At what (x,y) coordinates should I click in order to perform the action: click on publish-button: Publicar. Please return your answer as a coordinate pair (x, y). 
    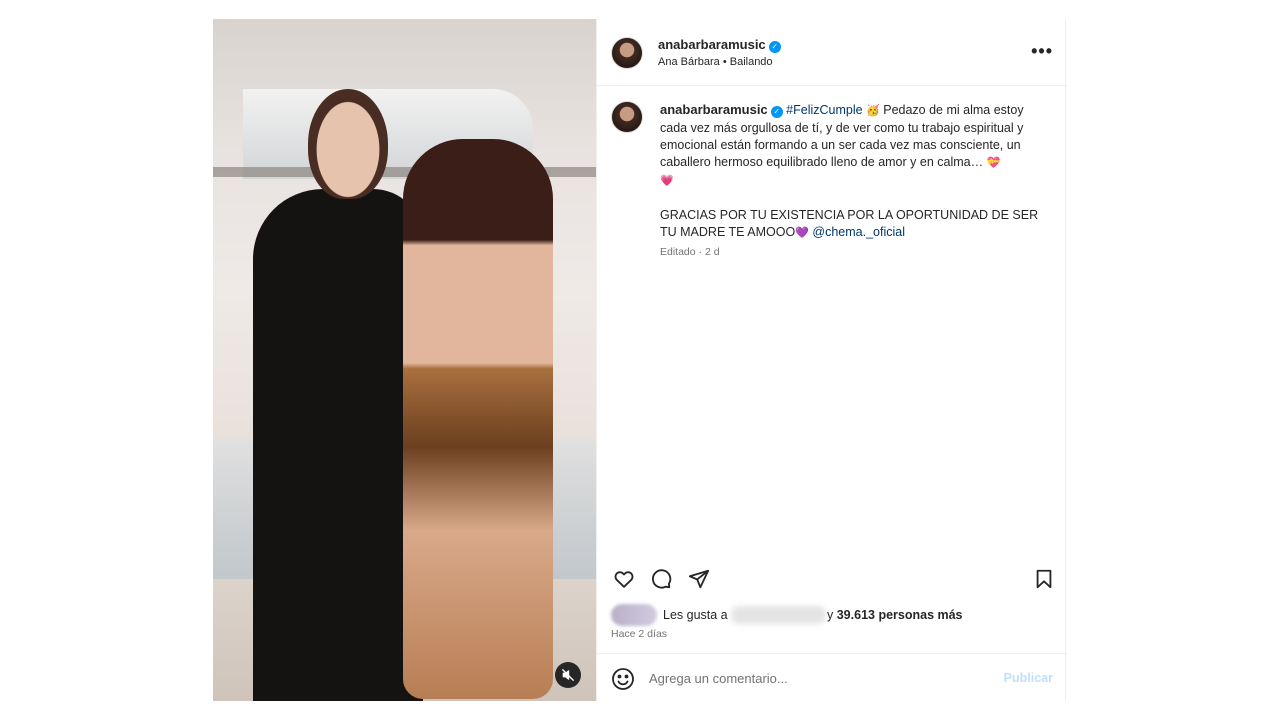
    Looking at the image, I should click on (1028, 678).